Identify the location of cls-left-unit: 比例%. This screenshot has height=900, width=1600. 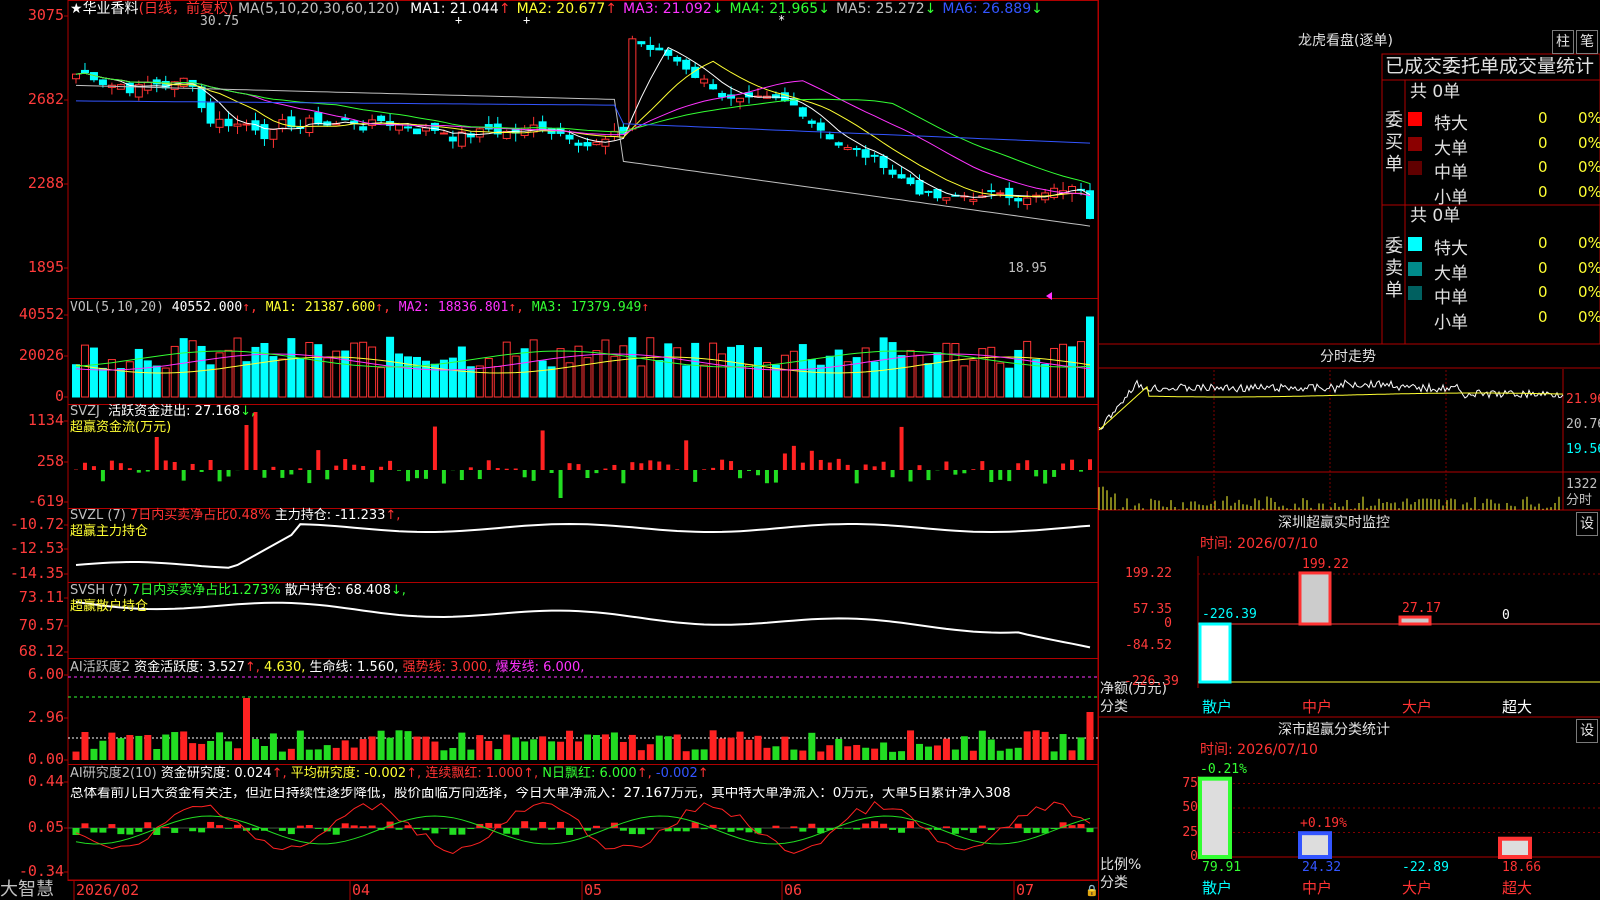
(1121, 865).